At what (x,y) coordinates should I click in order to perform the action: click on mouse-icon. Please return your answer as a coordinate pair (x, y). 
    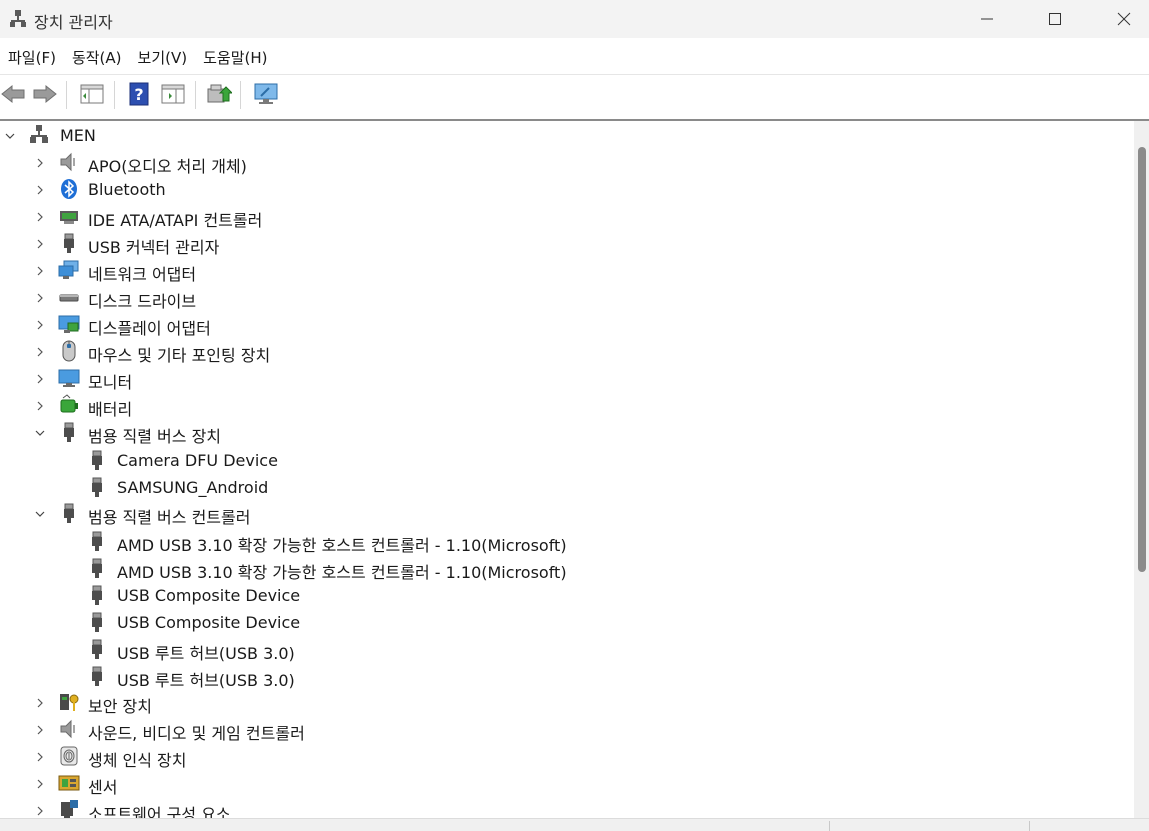
    Looking at the image, I should click on (69, 351).